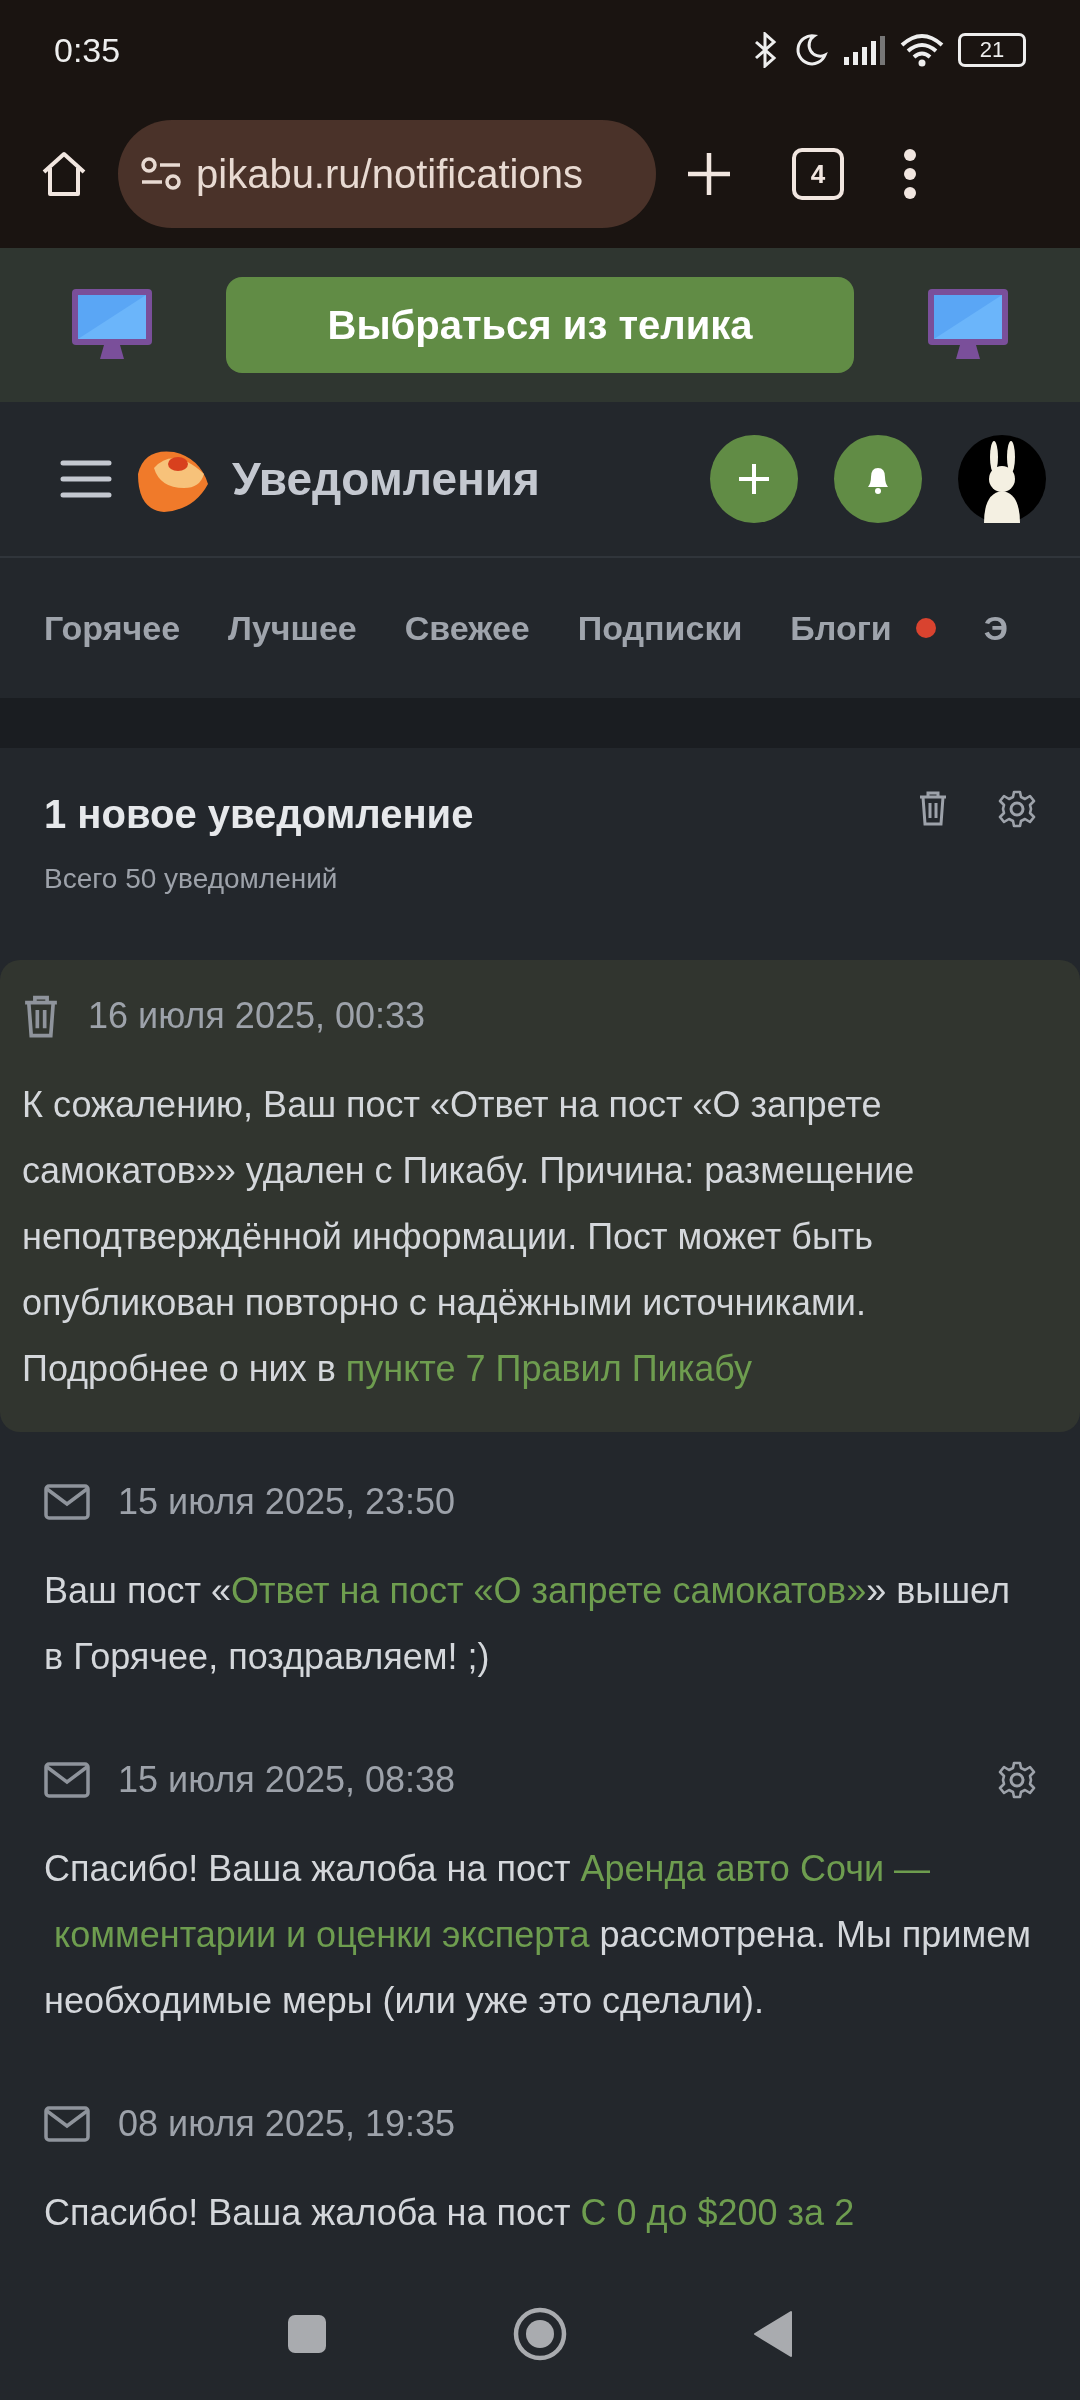  I want to click on post-link: Ответ на пост «О запрете самокатов», so click(548, 1591).